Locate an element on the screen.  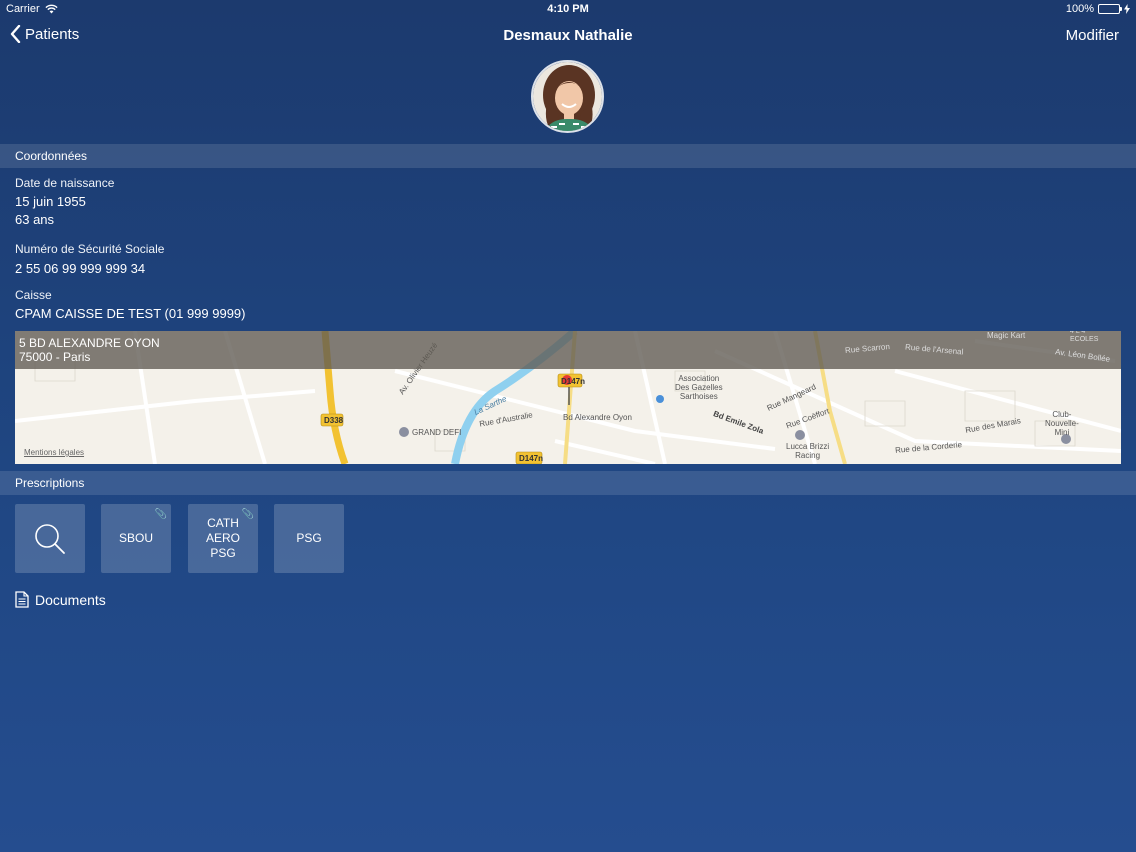
prescription-label: SBOU is located at coordinates (135, 538).